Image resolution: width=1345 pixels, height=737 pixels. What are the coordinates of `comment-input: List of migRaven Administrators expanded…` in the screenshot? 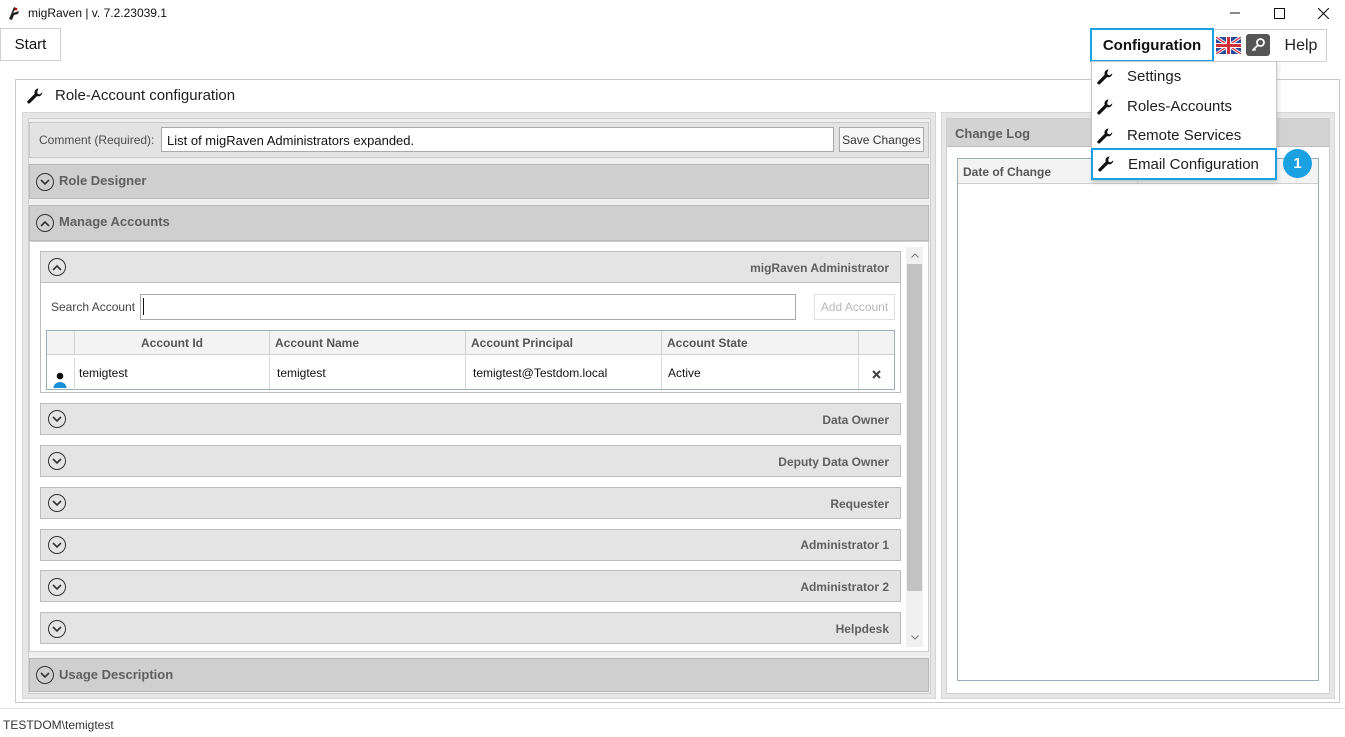 It's located at (497, 139).